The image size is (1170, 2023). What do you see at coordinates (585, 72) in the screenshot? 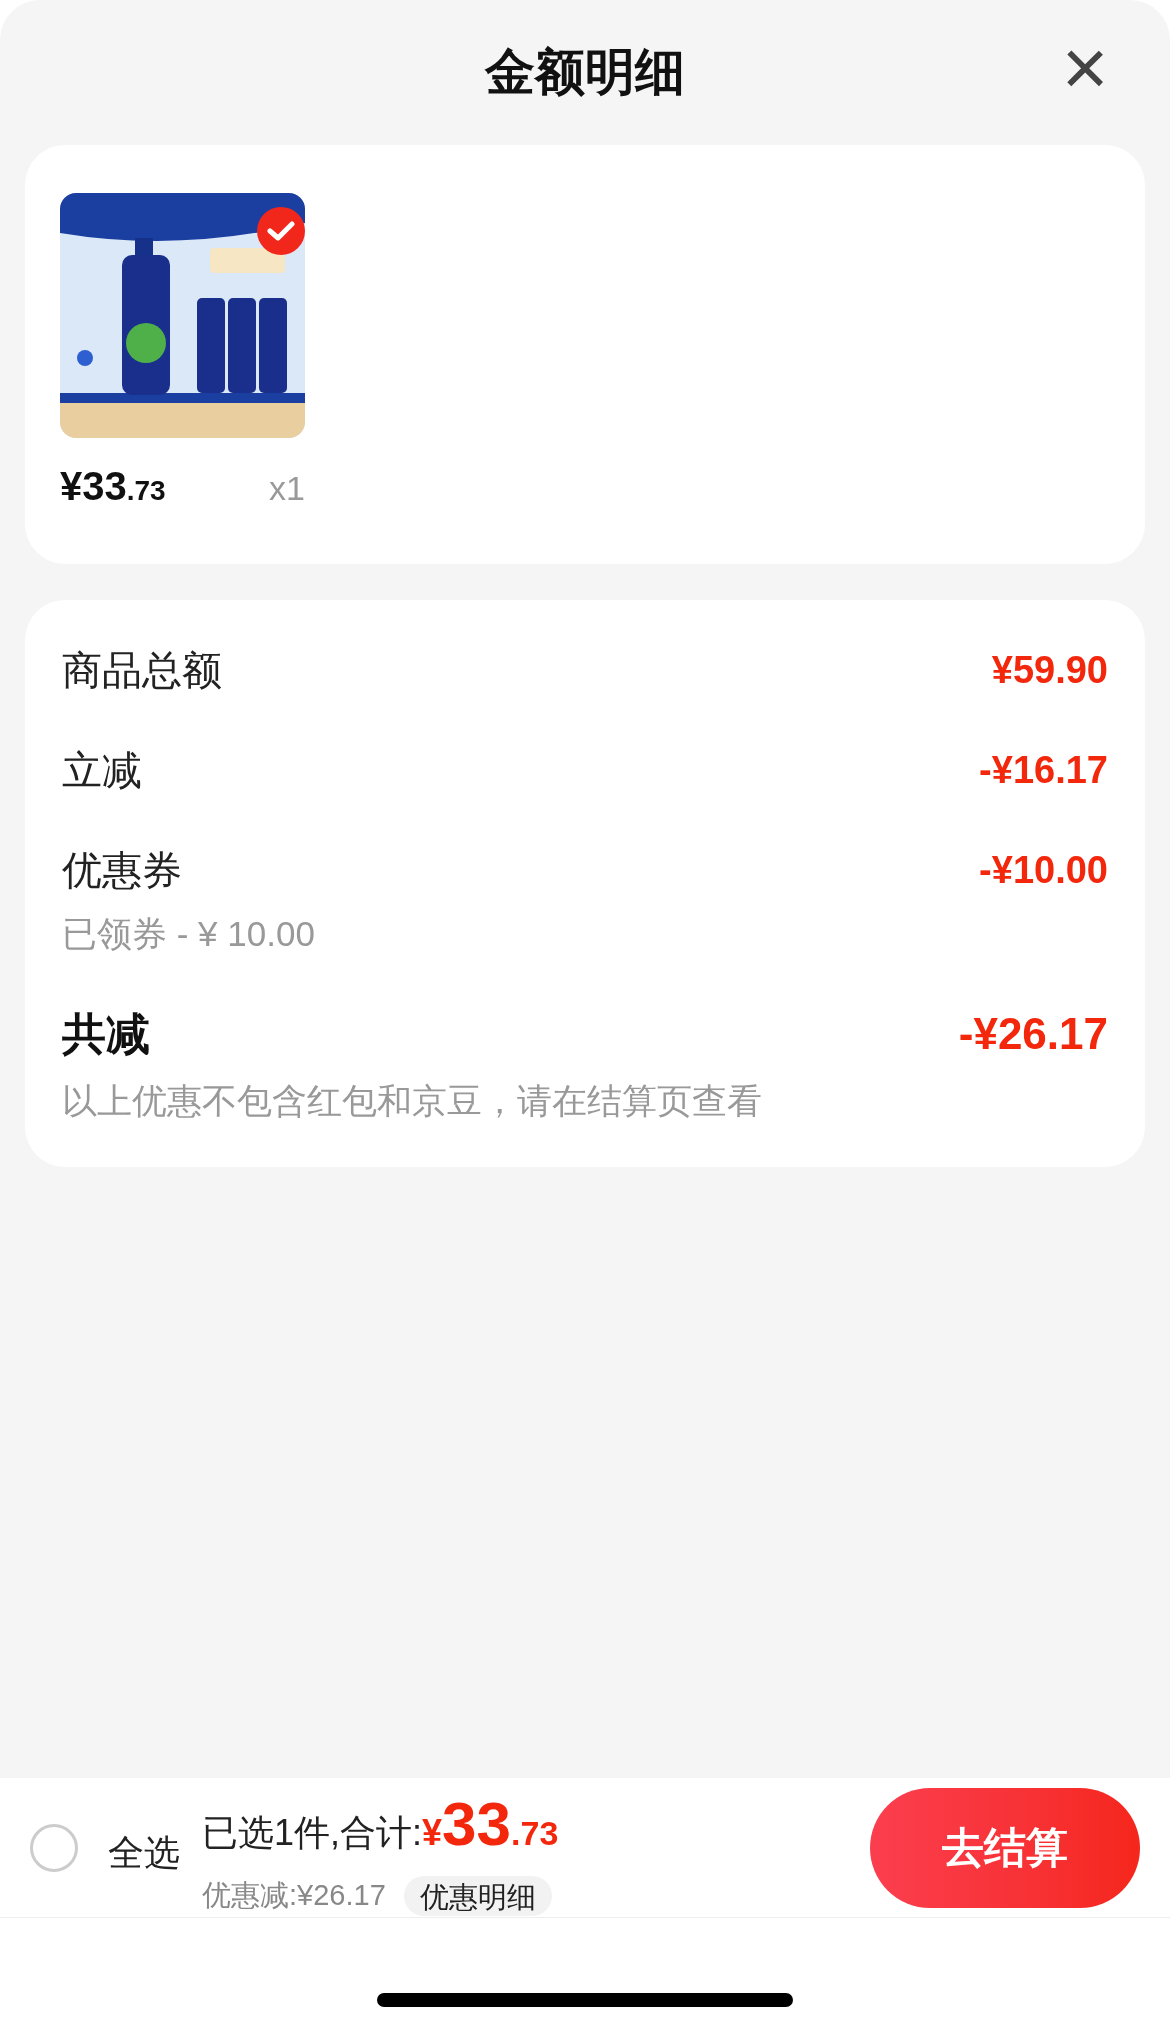
I see `dialog-title: 金额明细` at bounding box center [585, 72].